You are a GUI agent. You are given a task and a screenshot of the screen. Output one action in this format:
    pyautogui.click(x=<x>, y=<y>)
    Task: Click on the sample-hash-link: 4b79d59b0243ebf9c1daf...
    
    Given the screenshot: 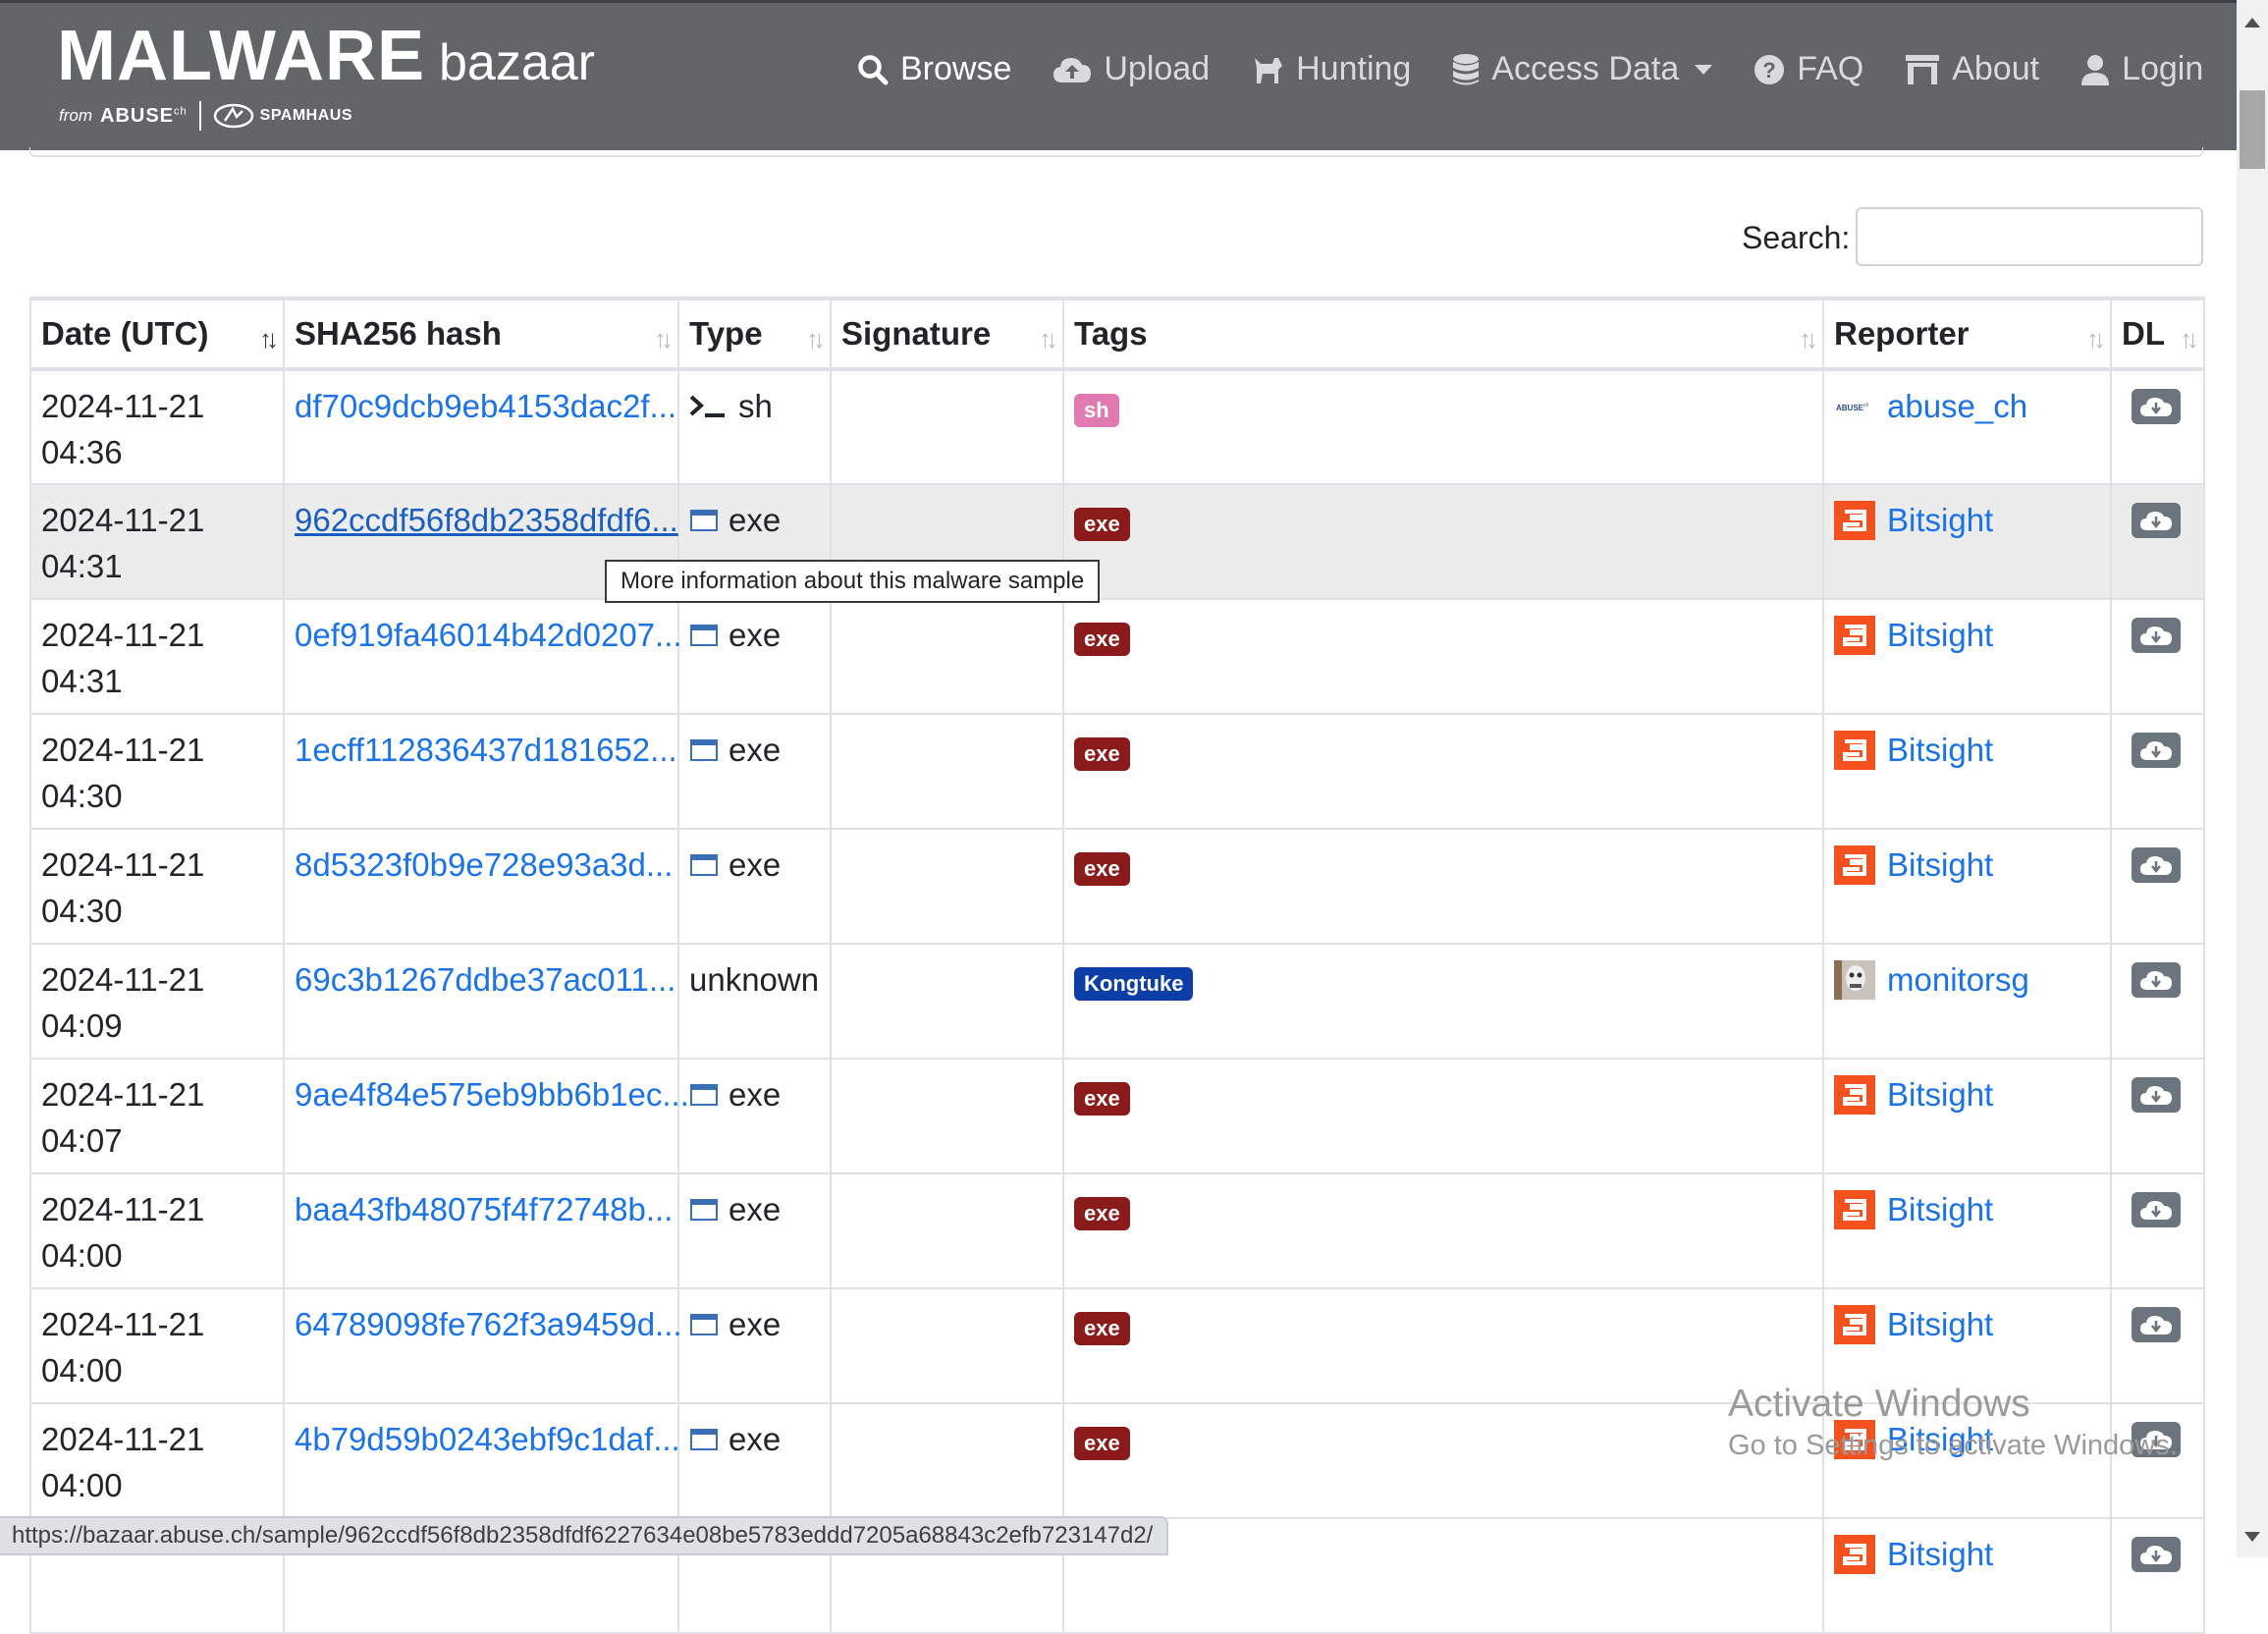 What is the action you would take?
    pyautogui.click(x=488, y=1439)
    